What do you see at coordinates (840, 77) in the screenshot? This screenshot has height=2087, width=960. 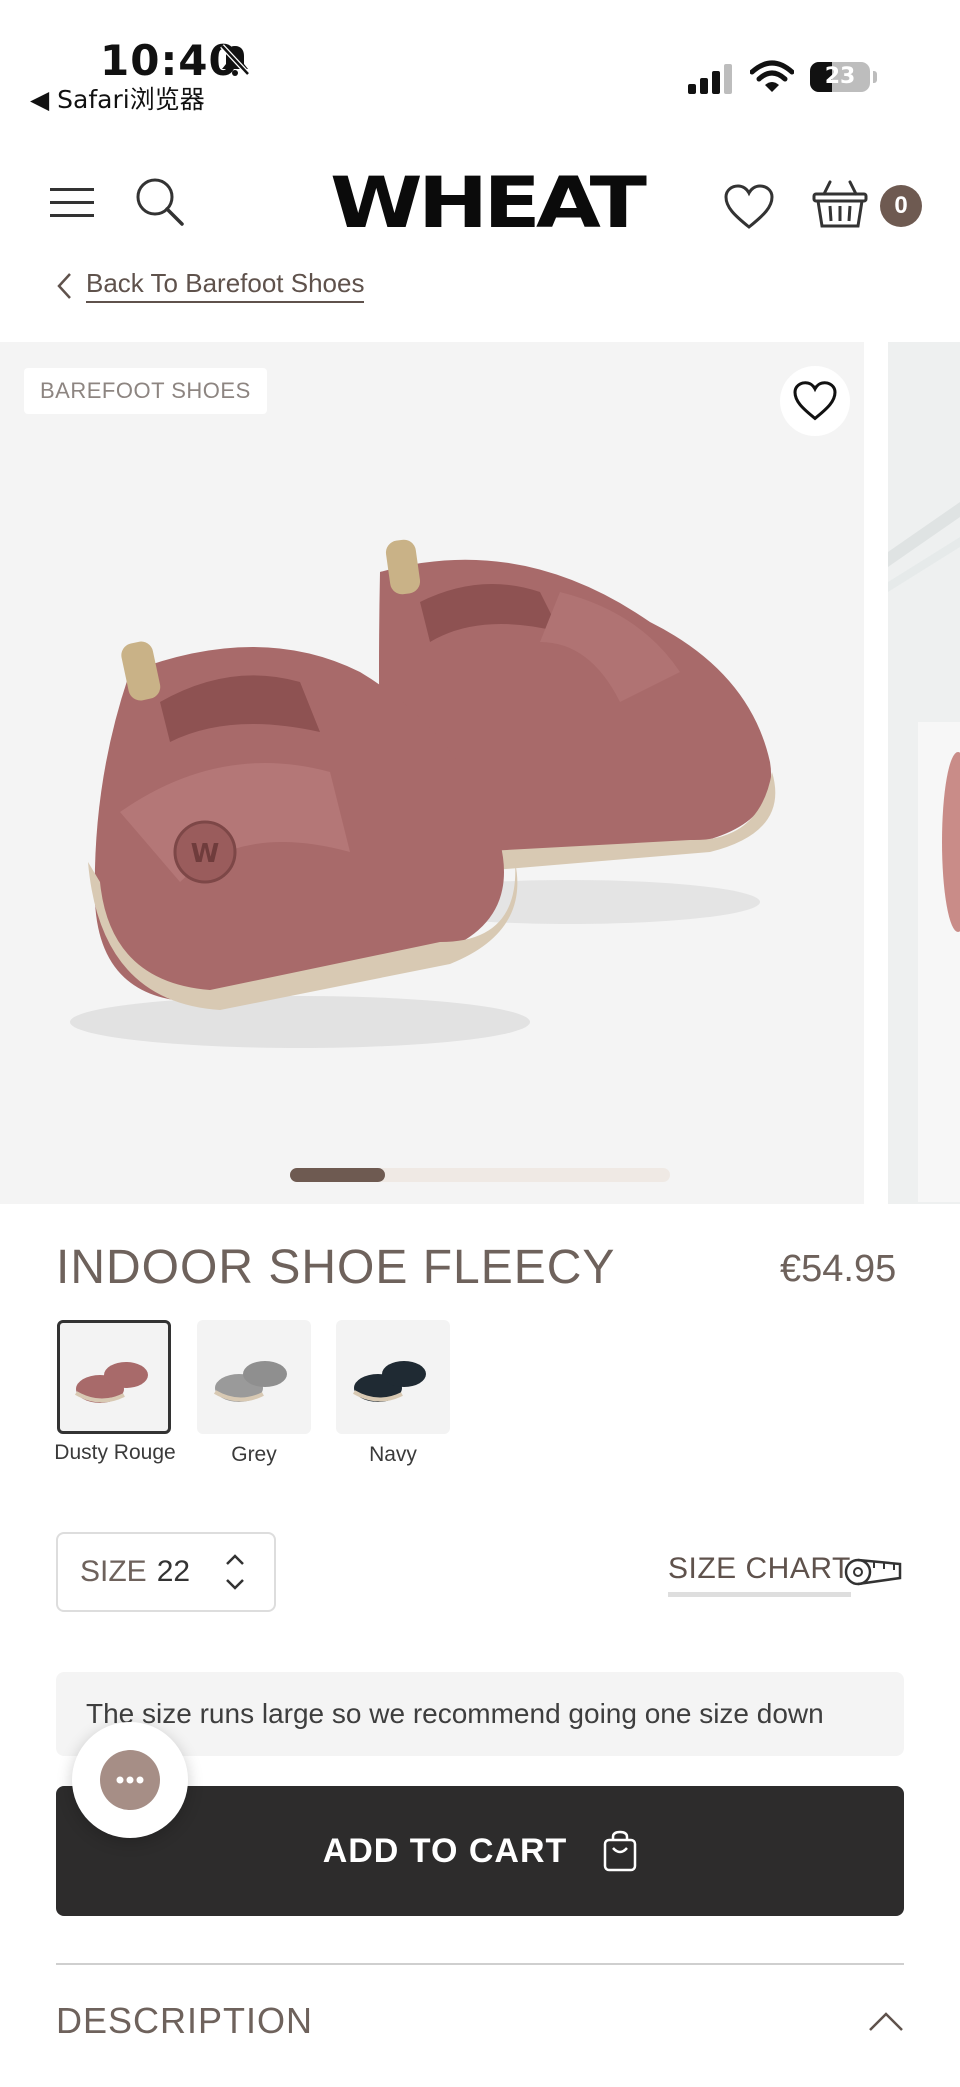 I see `battery-indicator: 23` at bounding box center [840, 77].